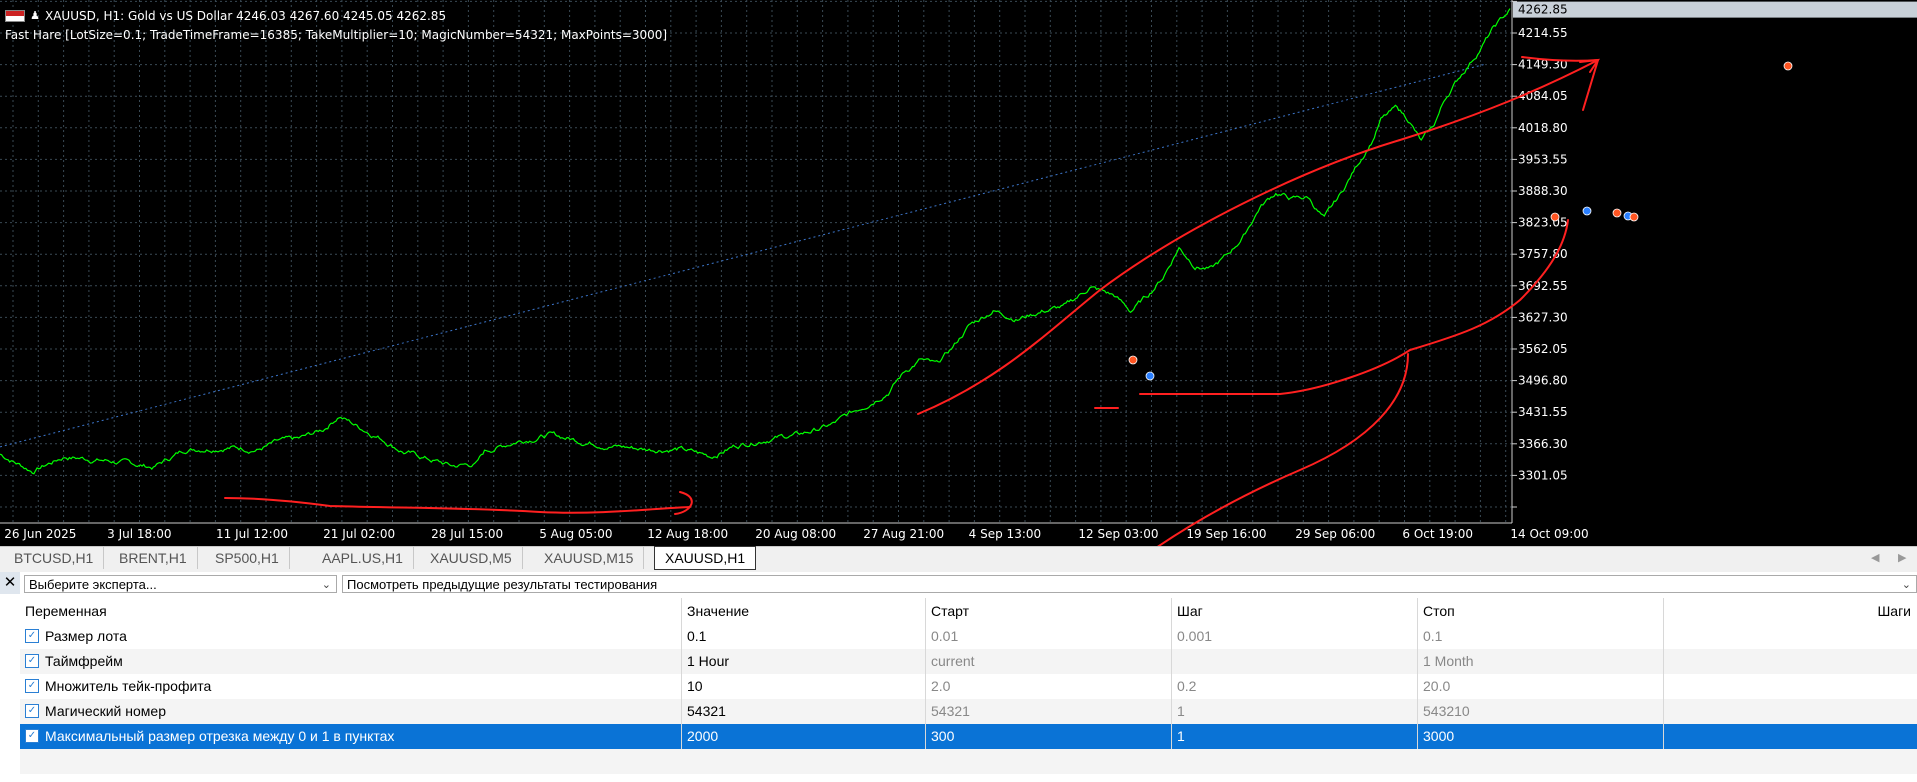 This screenshot has height=782, width=1917. I want to click on price-label: 4018.80, so click(1543, 128).